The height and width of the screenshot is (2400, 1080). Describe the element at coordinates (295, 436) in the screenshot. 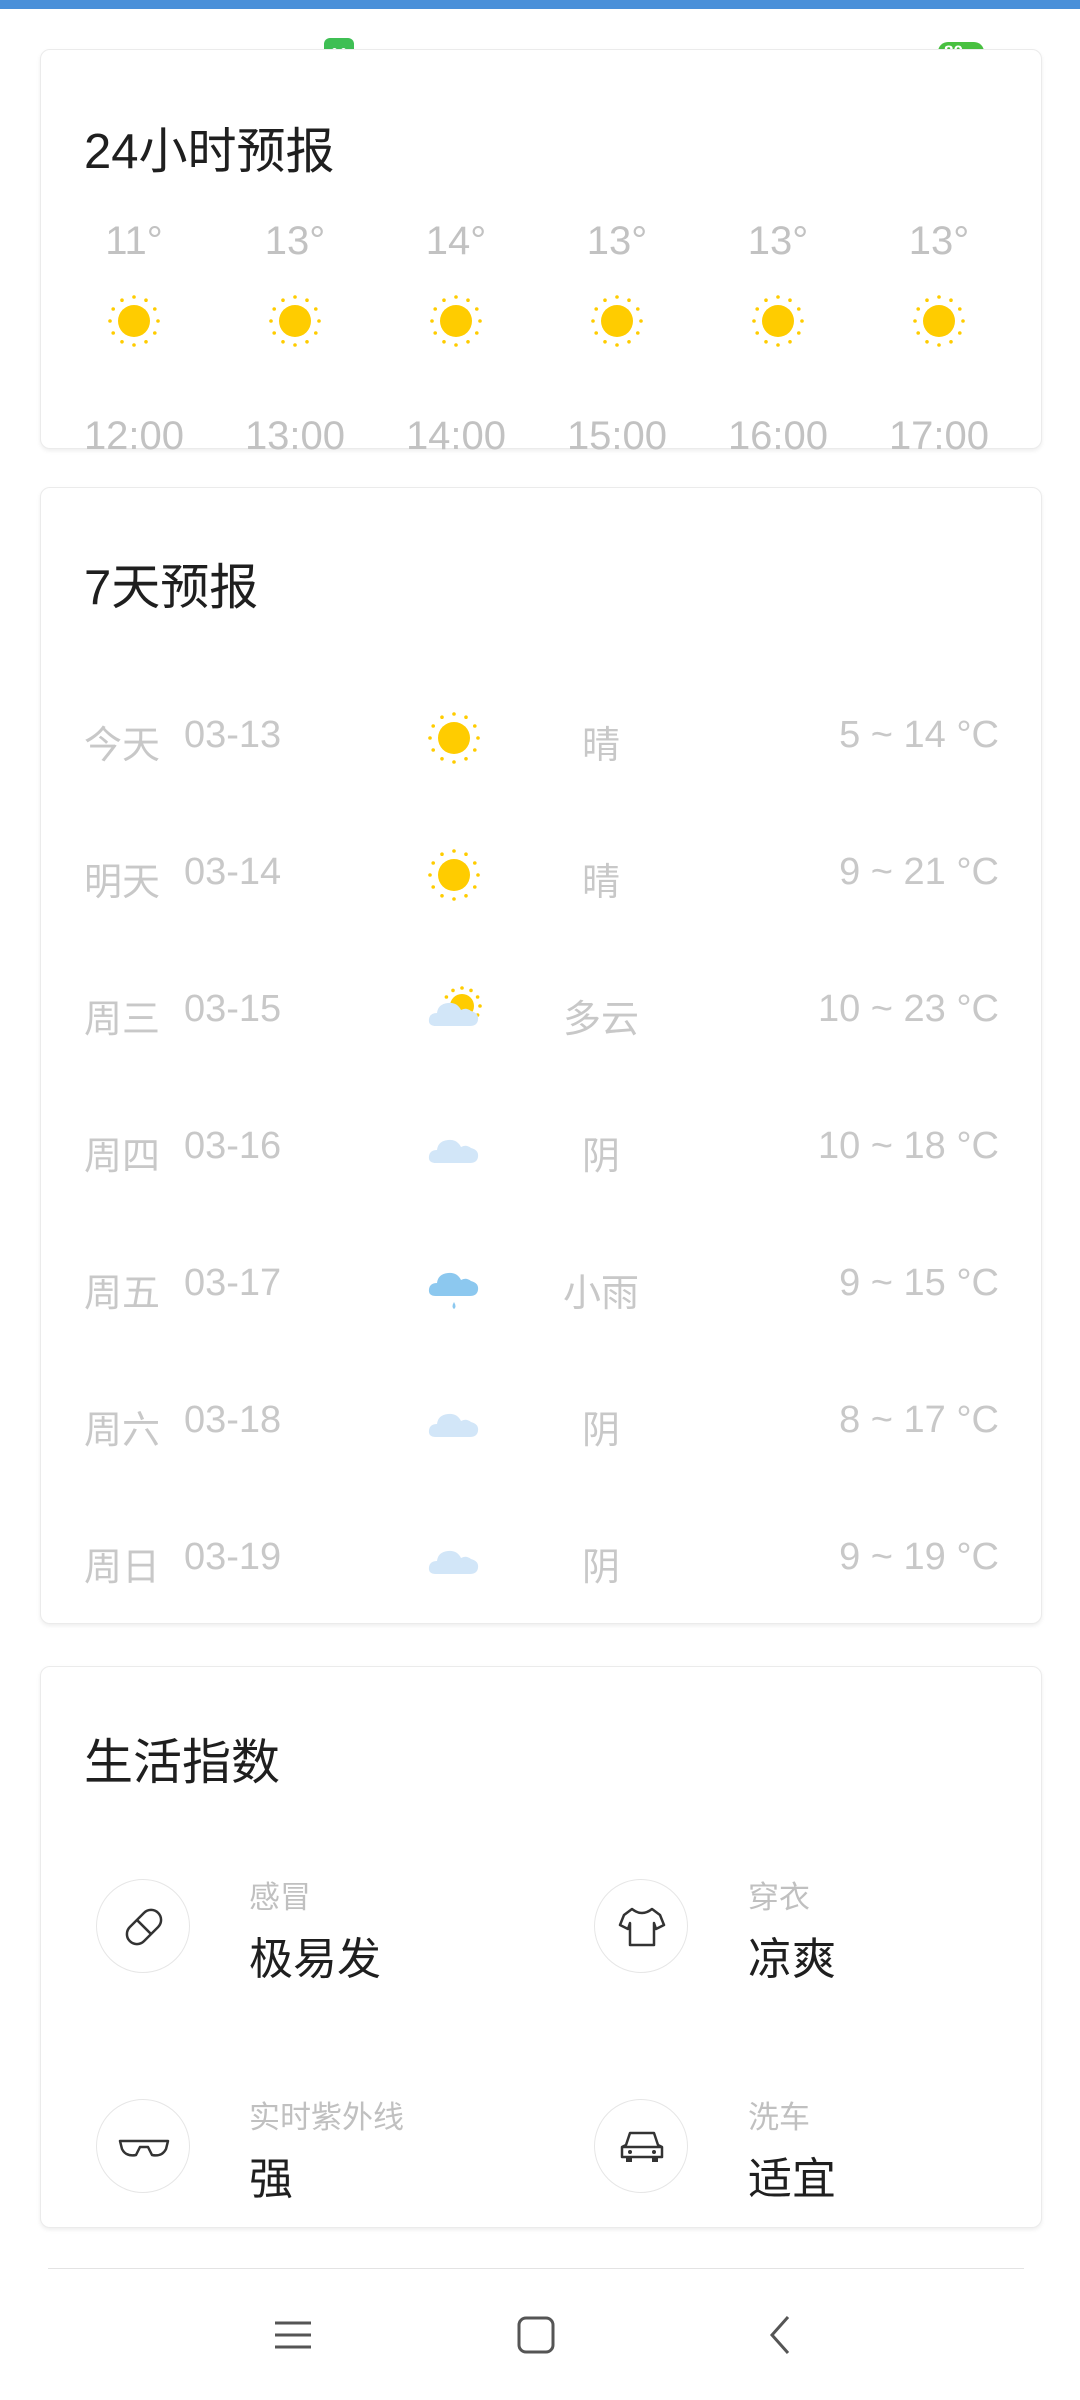

I see `hour-time: 13:00` at that location.